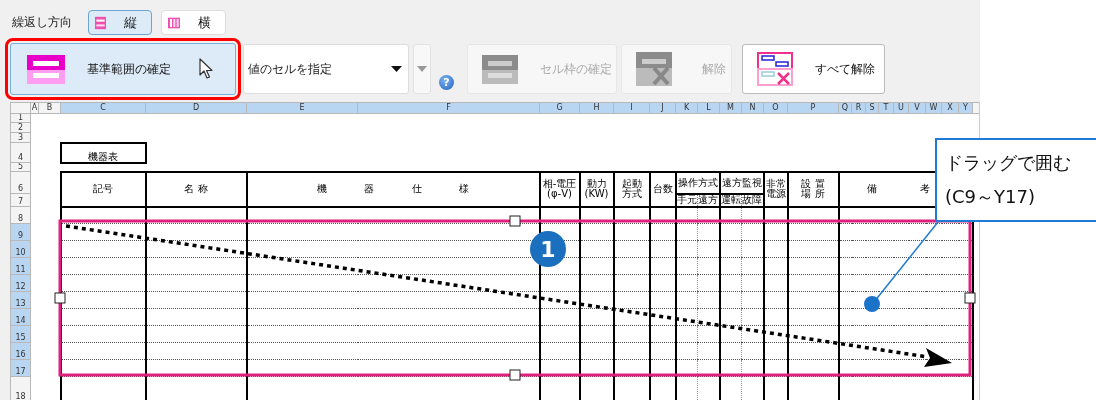 The height and width of the screenshot is (400, 1096). I want to click on table-header-cell: 相-電圧 (φ-V), so click(559, 189).